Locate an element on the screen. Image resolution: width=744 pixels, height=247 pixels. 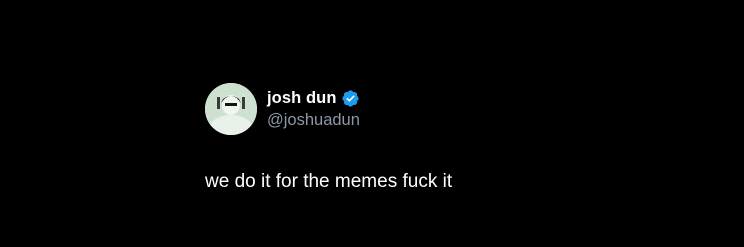
tweet-text: we do it for the memes fuck it is located at coordinates (329, 181).